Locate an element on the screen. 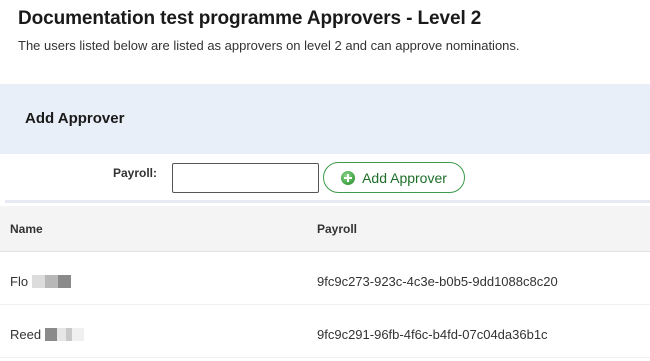  approver-first-name: Reed is located at coordinates (26, 334).